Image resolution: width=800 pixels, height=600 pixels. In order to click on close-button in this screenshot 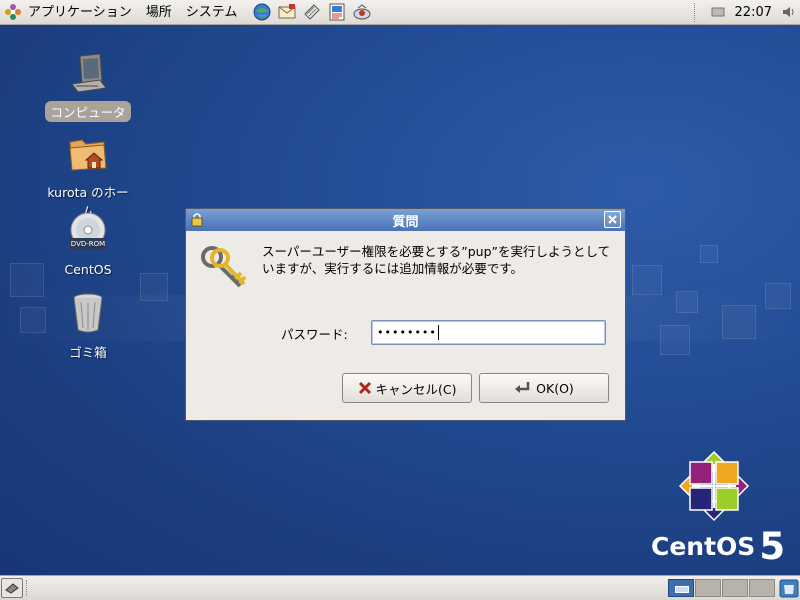, I will do `click(612, 219)`.